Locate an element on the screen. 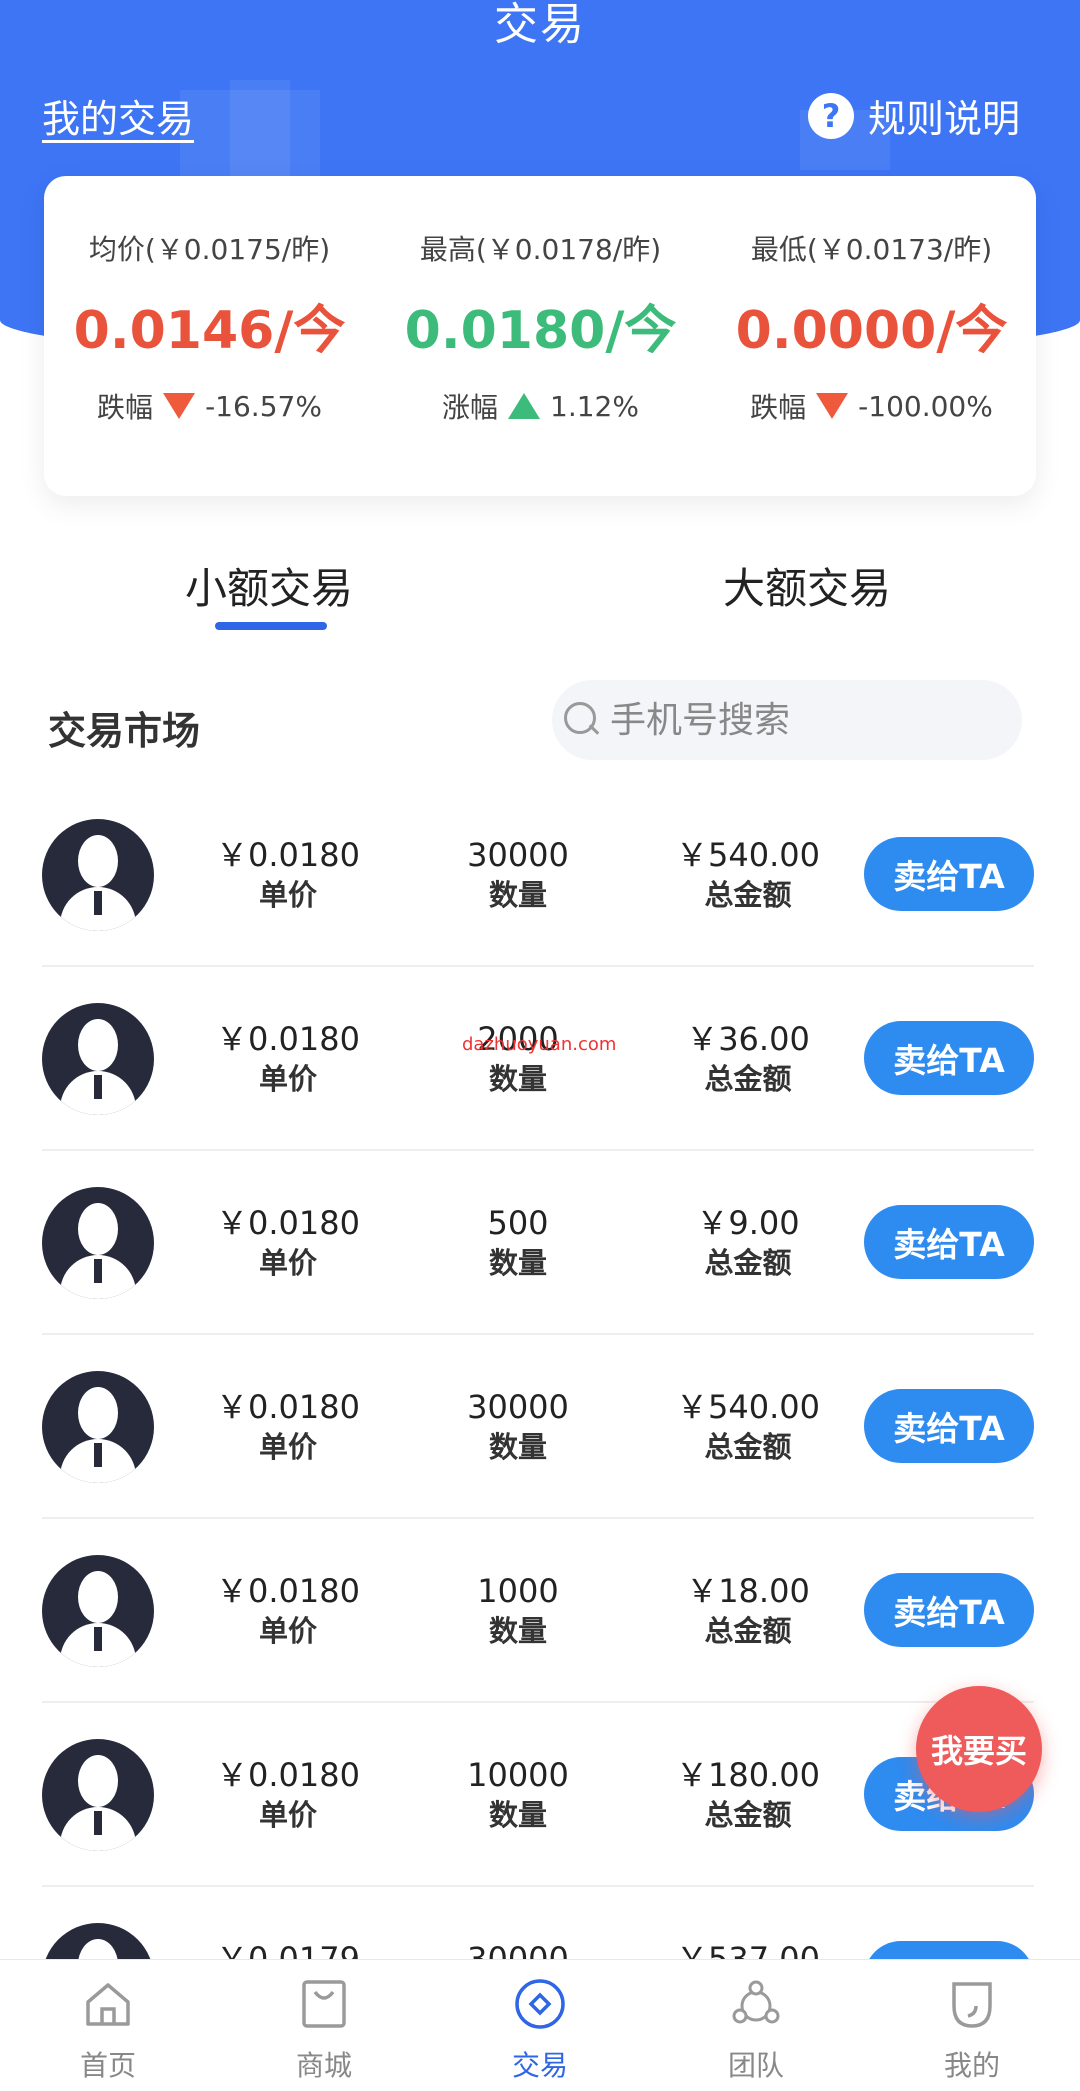 The image size is (1080, 2091). total-cell: ￥36.00 总金额 is located at coordinates (748, 1059).